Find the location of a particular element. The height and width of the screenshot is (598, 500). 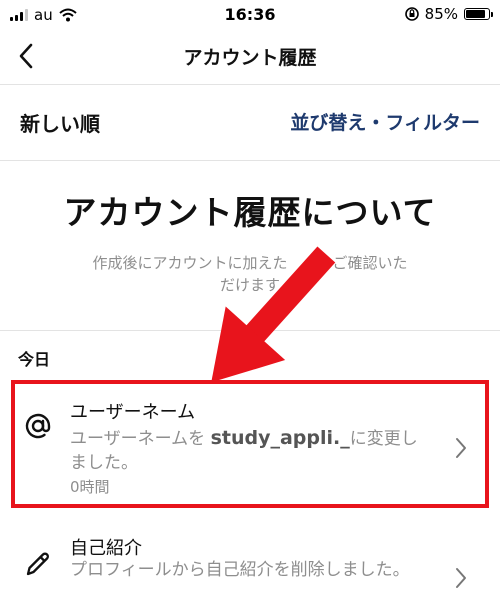

item-timestamp: 0時間 is located at coordinates (90, 487).